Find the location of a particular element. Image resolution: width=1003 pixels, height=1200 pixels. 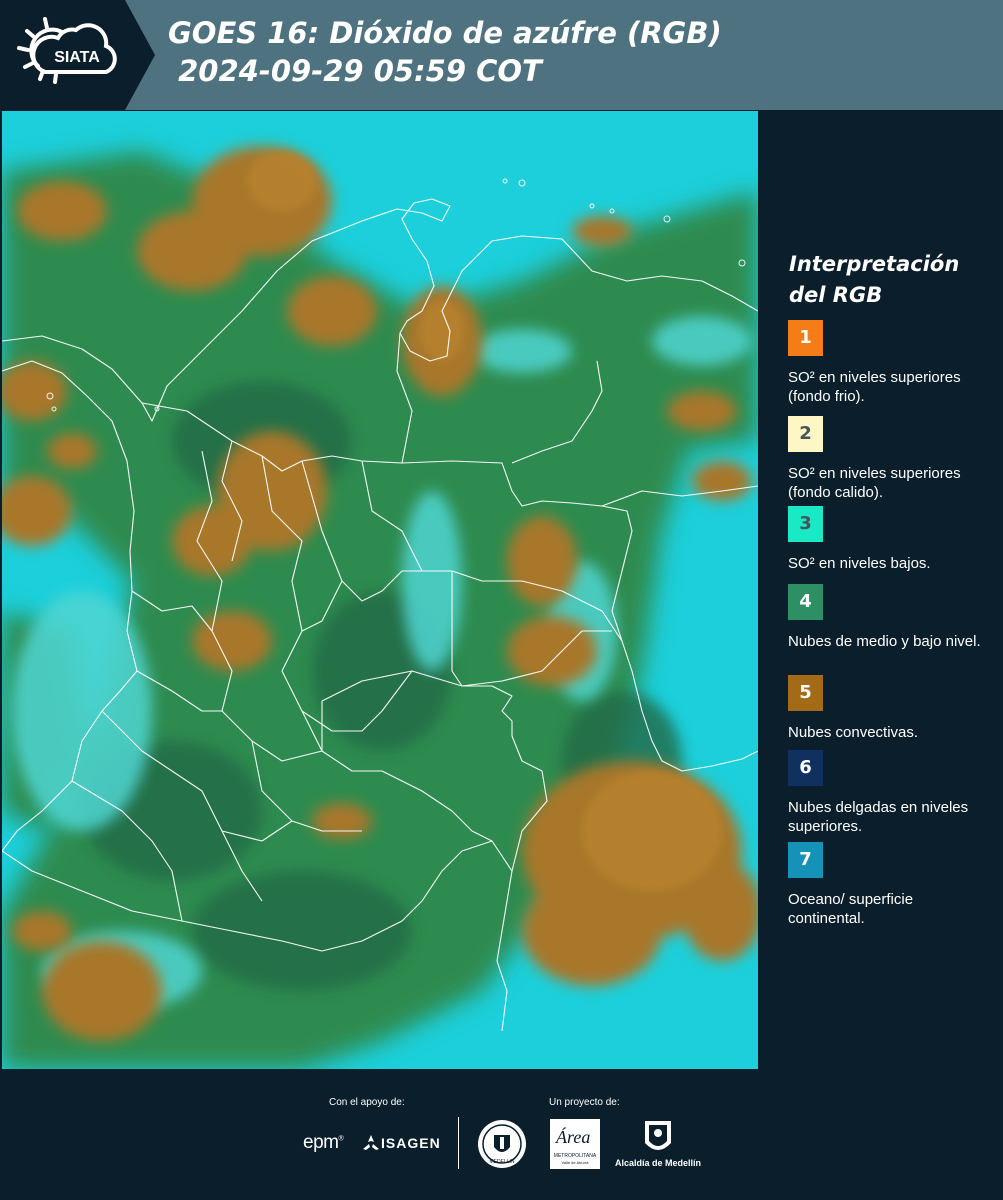

siata-logo: SIATA is located at coordinates (77, 55).